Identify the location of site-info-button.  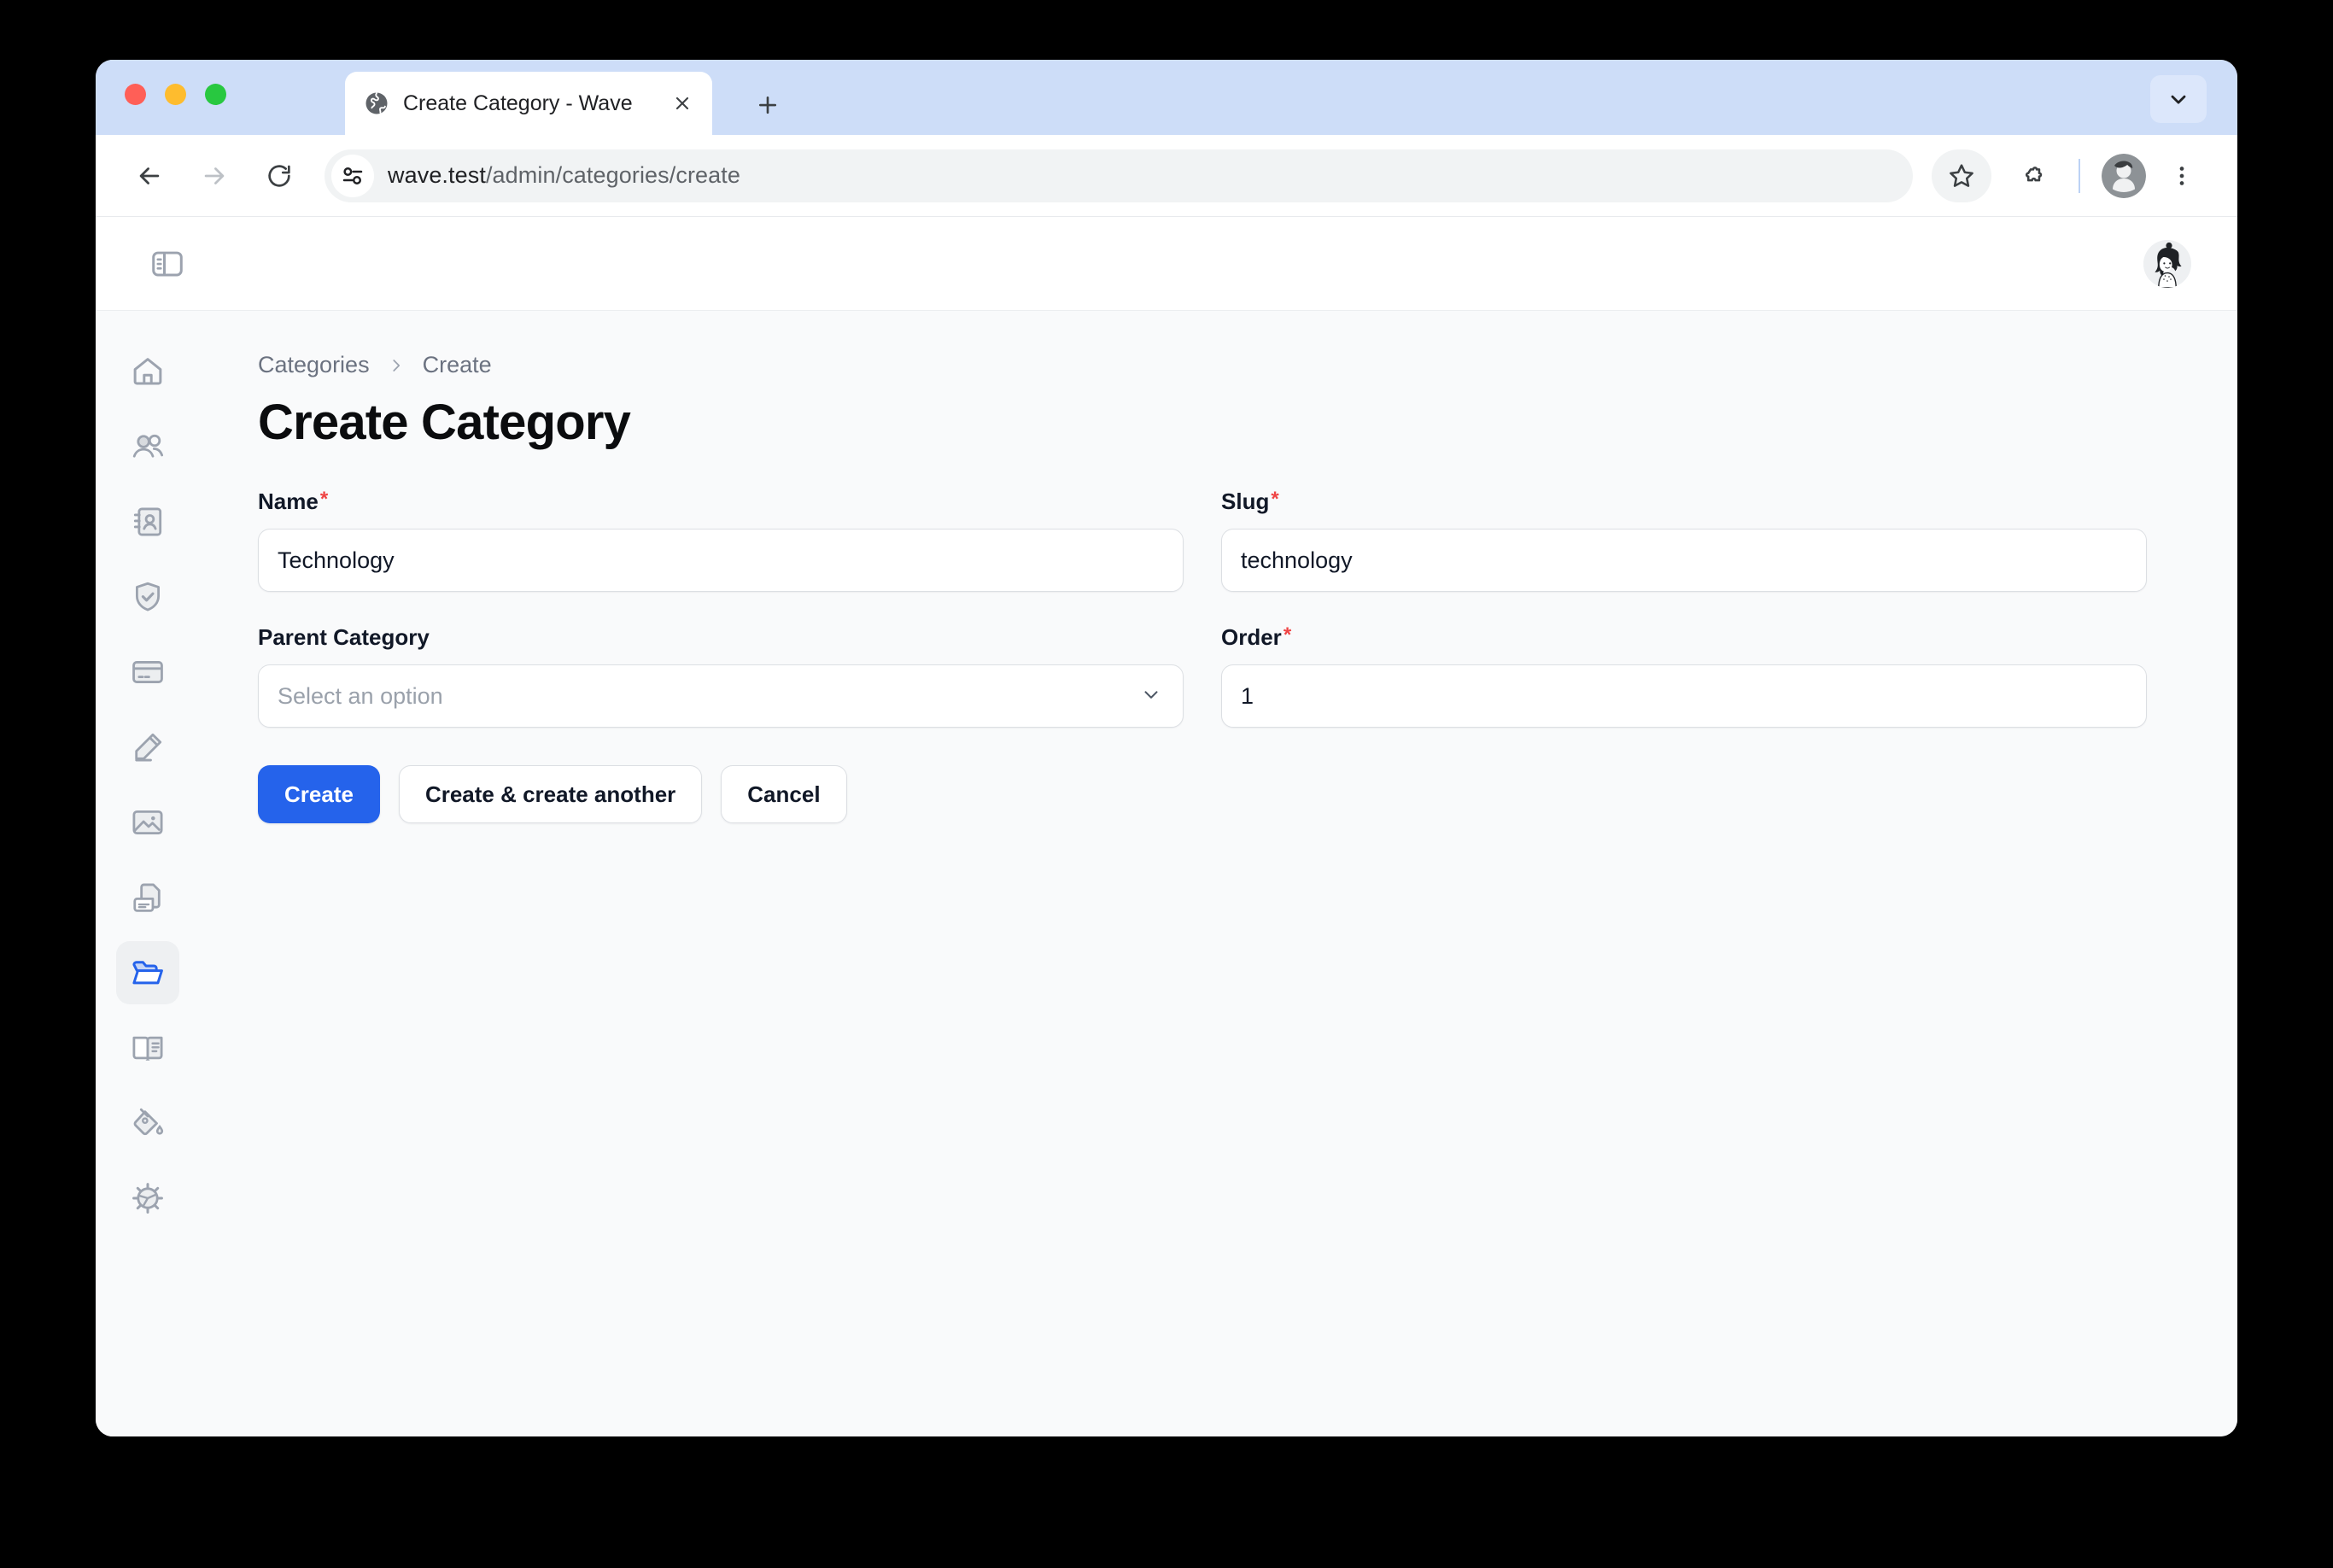
(352, 175).